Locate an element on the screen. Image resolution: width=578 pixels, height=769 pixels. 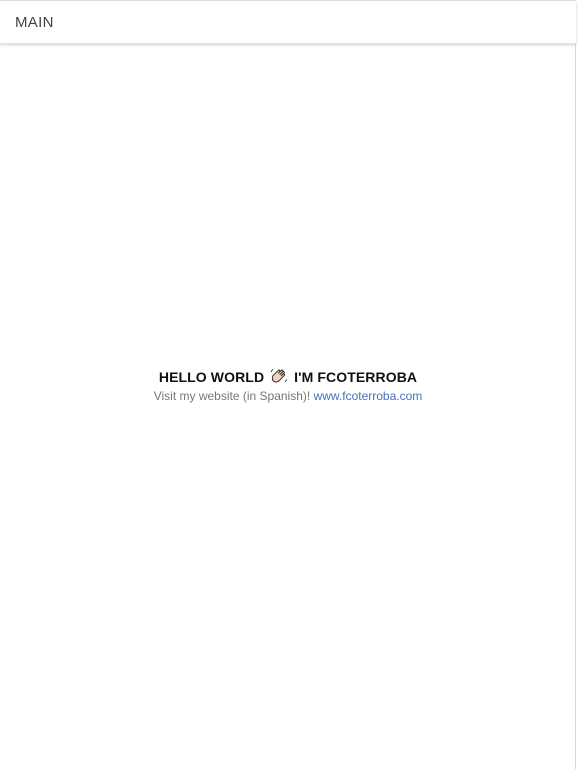
name-text: I'M FCOTERROBA is located at coordinates (356, 377).